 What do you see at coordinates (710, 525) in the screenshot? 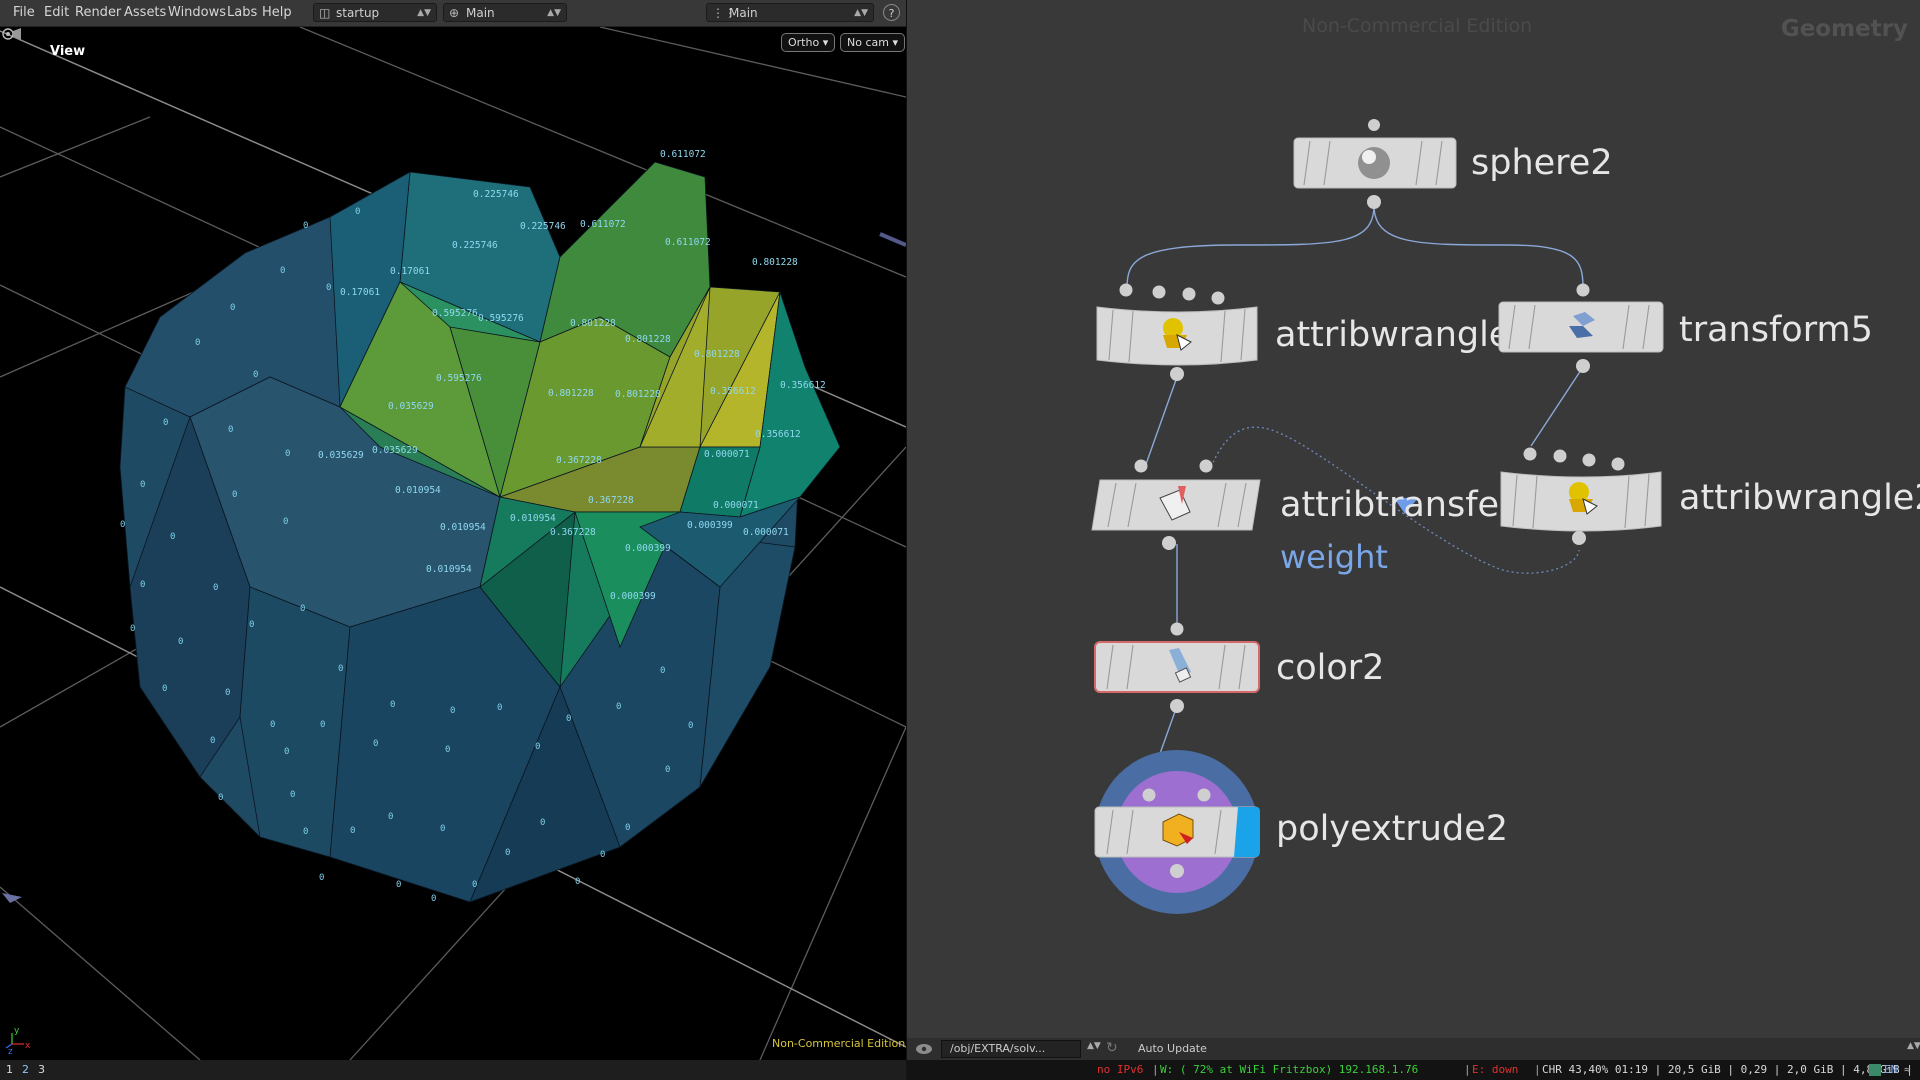
I see `point-label: 0.000399` at bounding box center [710, 525].